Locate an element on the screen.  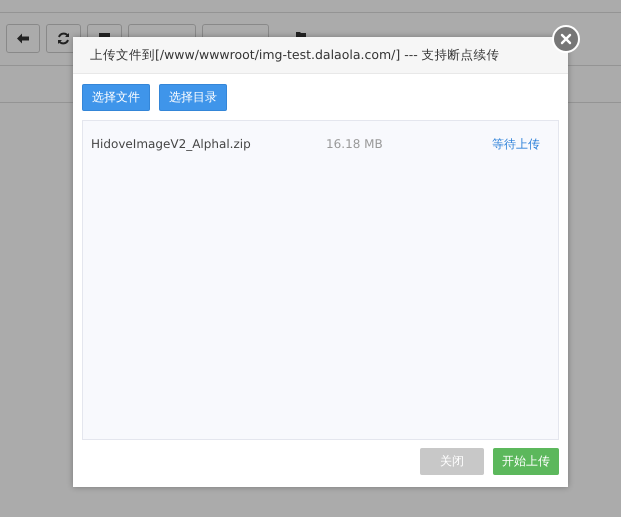
file-size: 16.18 MB is located at coordinates (355, 144).